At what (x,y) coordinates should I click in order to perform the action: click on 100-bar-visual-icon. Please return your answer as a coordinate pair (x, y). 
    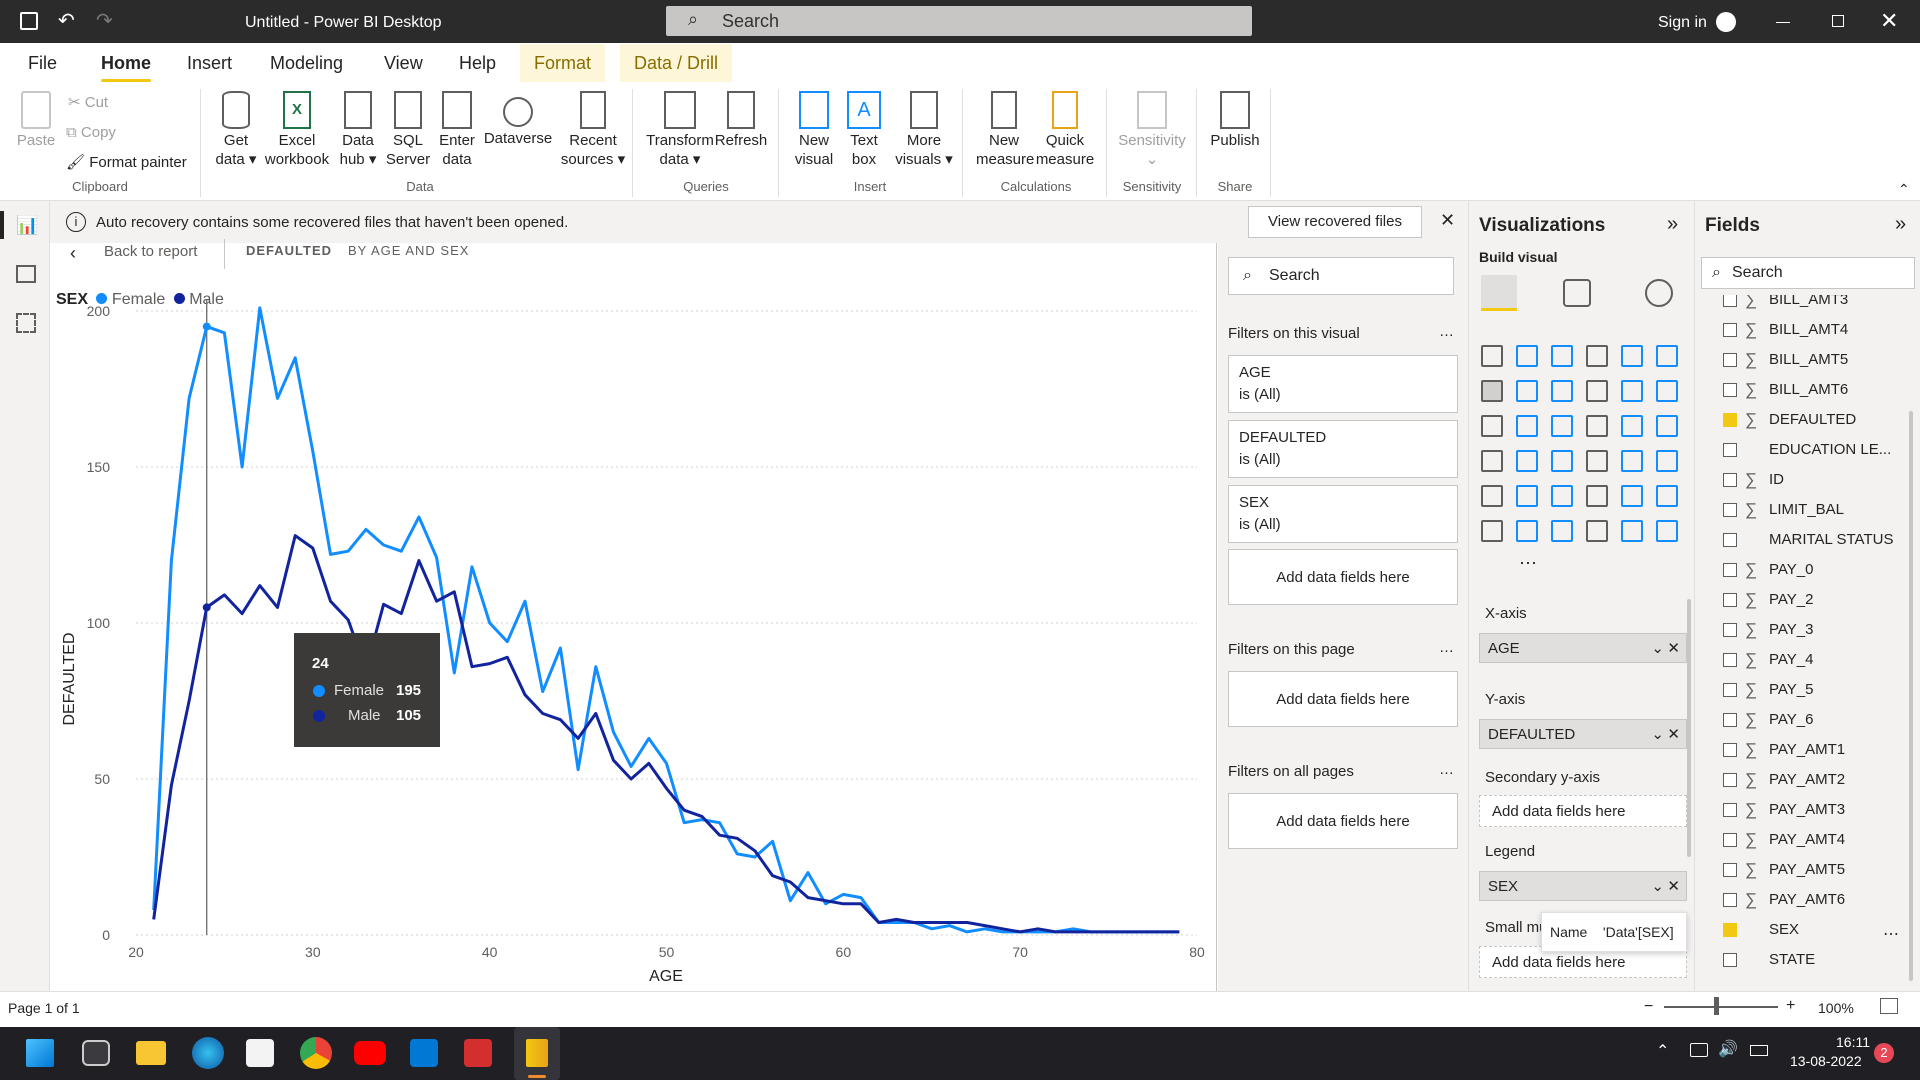
    Looking at the image, I should click on (1632, 356).